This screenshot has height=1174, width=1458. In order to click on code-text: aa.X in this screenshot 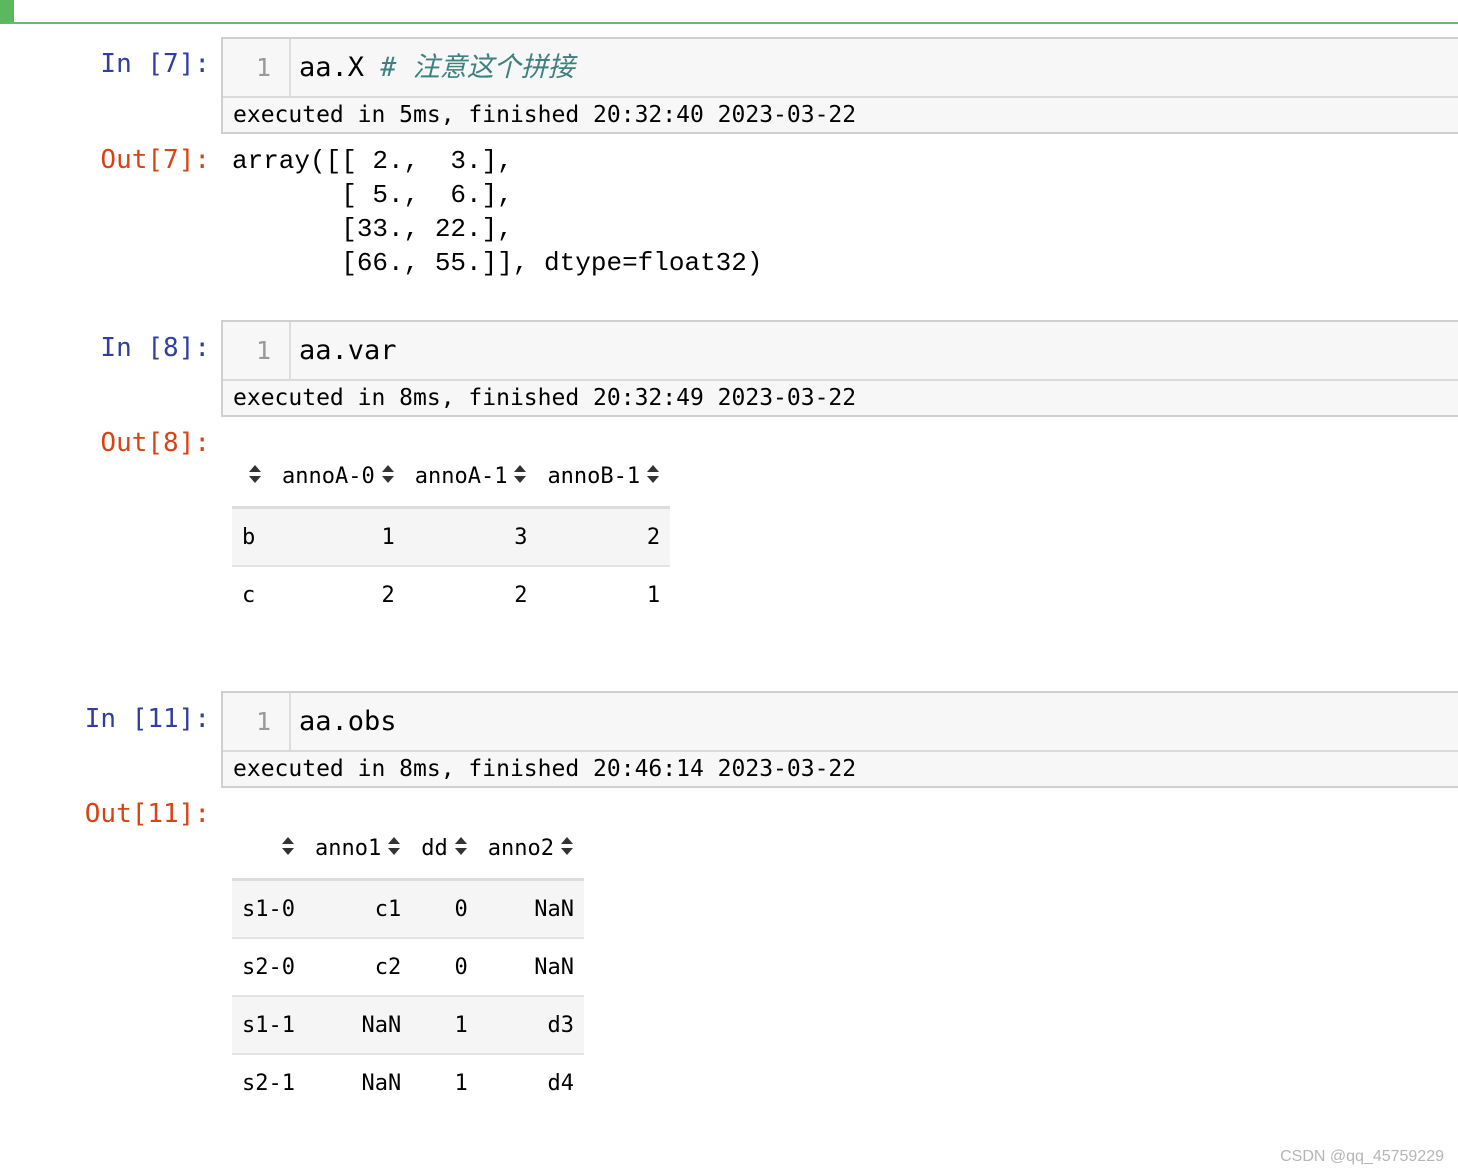, I will do `click(340, 67)`.